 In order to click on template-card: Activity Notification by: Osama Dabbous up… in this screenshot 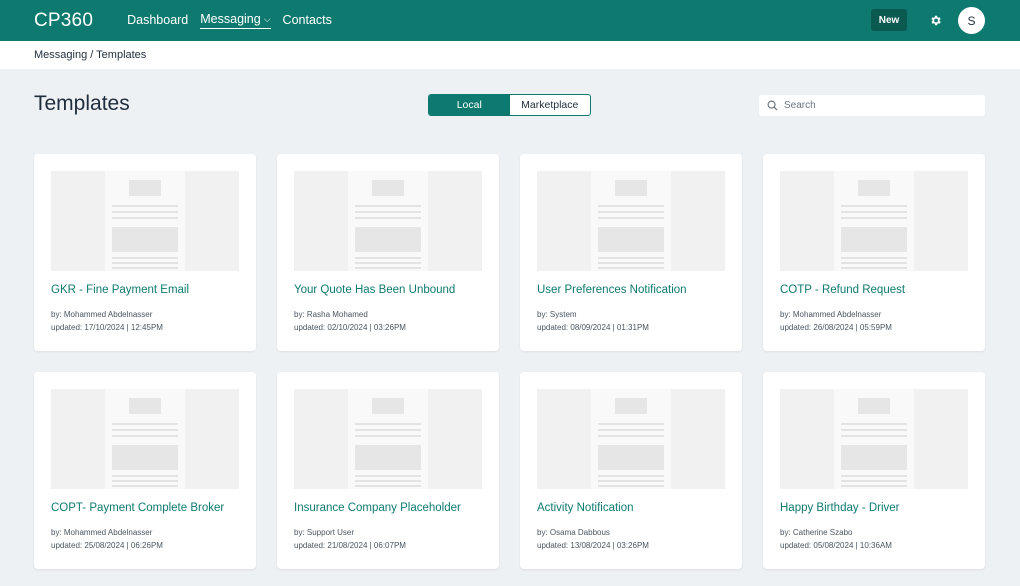, I will do `click(631, 470)`.